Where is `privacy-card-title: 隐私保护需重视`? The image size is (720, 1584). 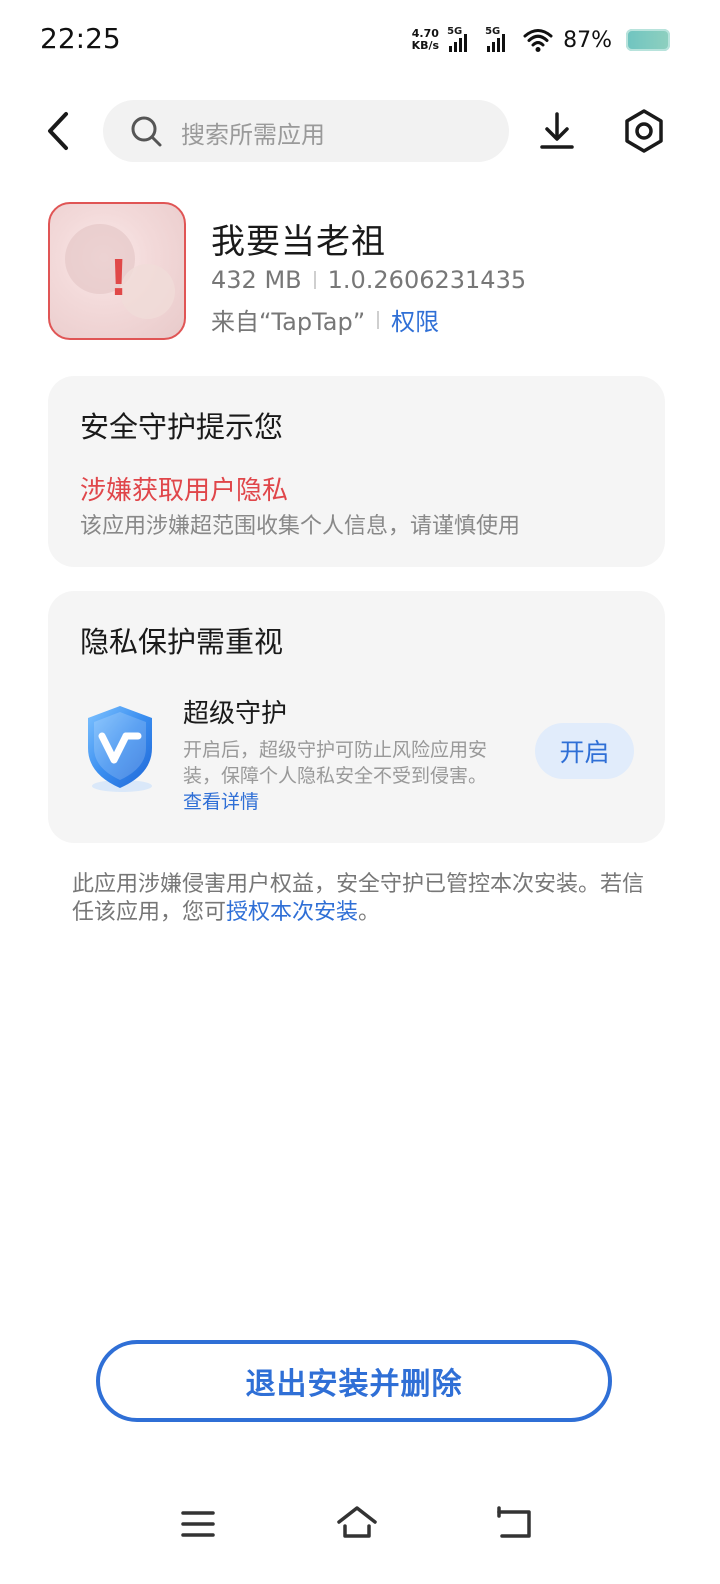 privacy-card-title: 隐私保护需重视 is located at coordinates (182, 642).